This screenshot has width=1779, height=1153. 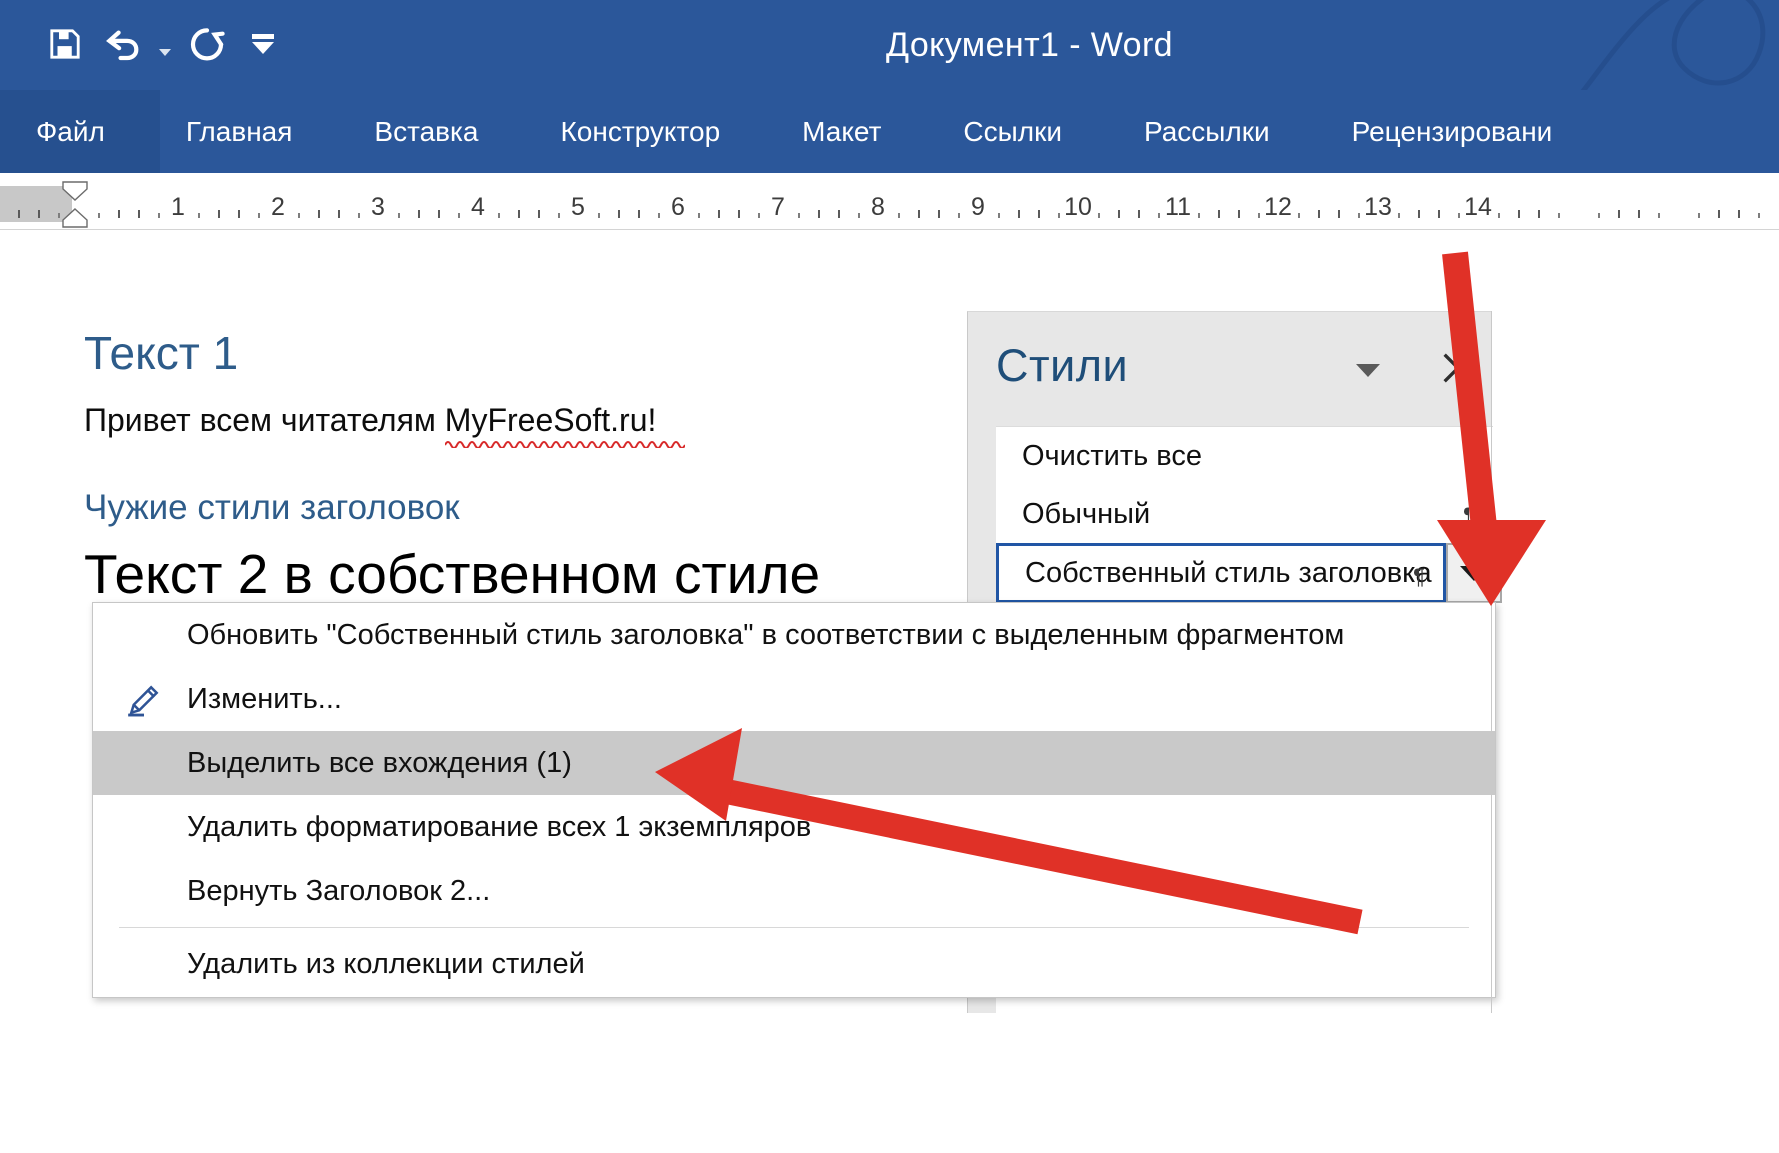 I want to click on tab-layout: Макет, so click(x=841, y=131).